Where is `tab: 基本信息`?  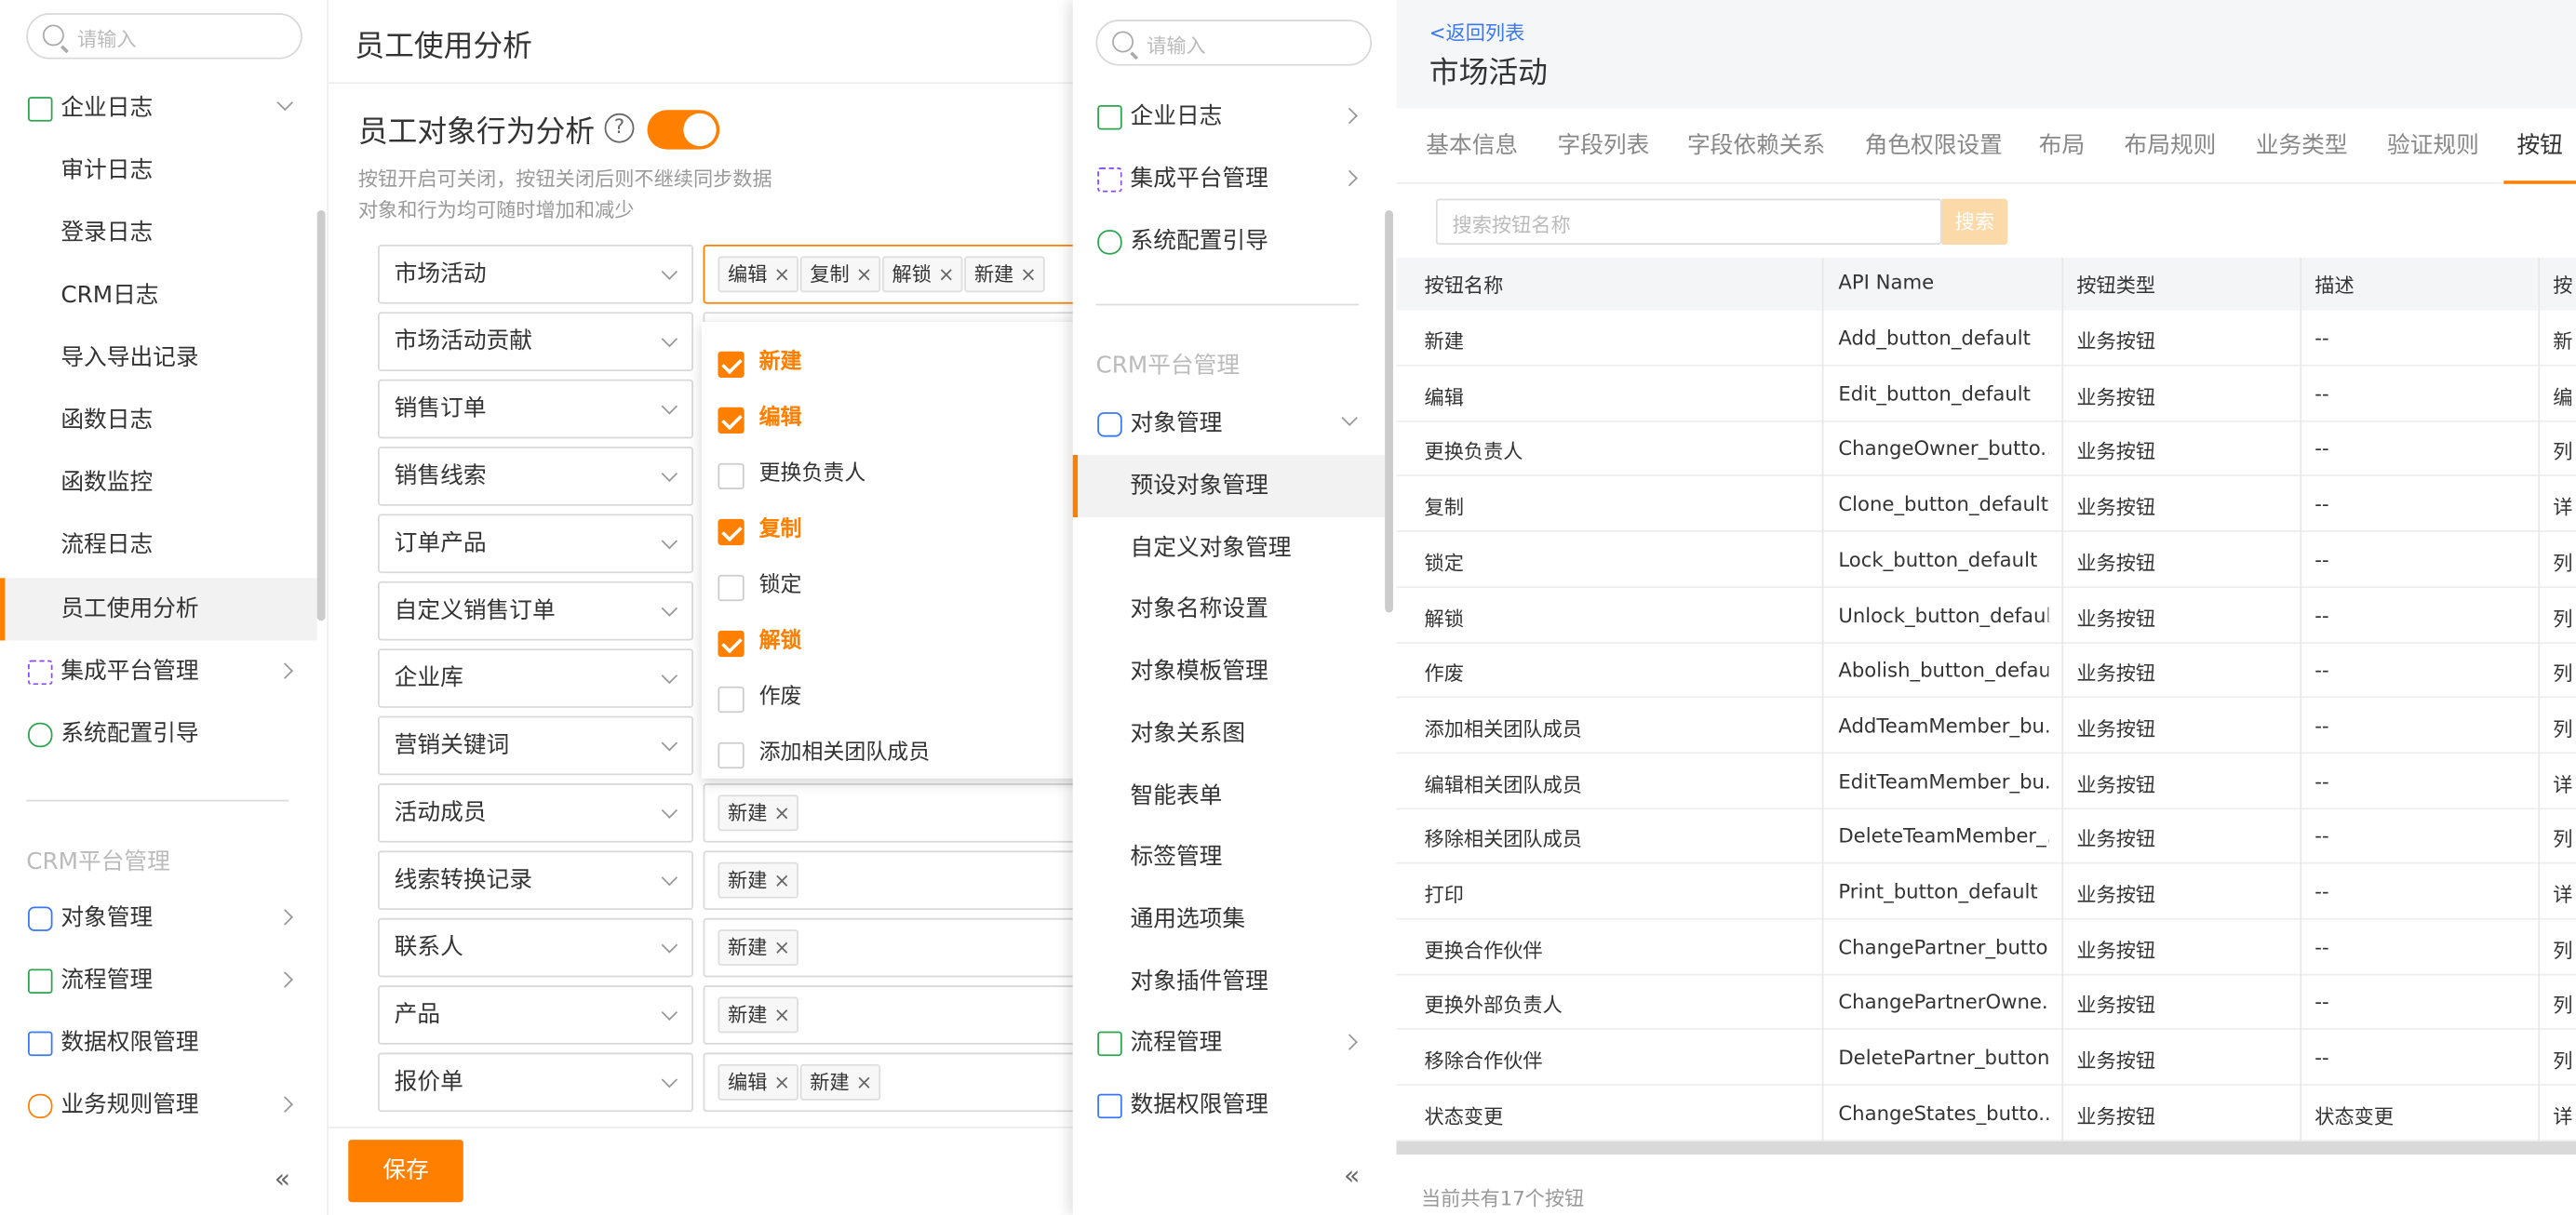 tab: 基本信息 is located at coordinates (1472, 144).